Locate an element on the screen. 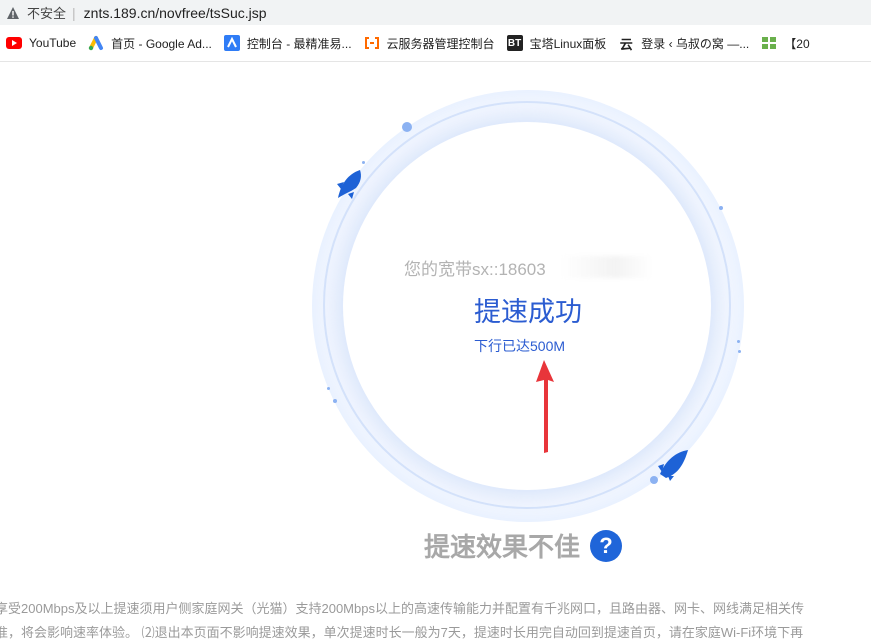 Image resolution: width=871 pixels, height=641 pixels. bookmark-label: 【20 is located at coordinates (797, 43).